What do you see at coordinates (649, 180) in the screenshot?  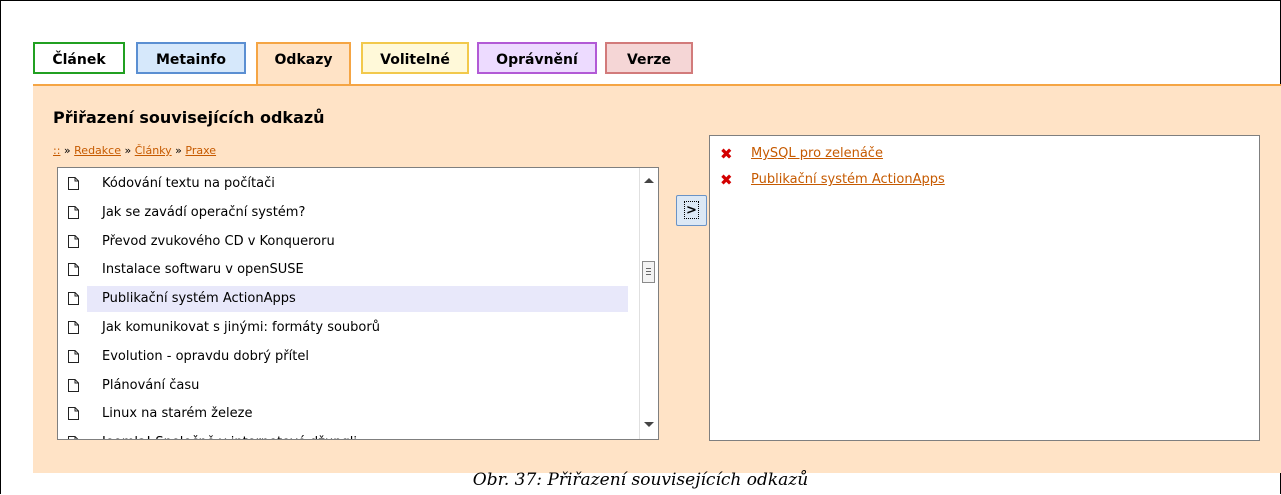 I see `scroll-up-arrow-icon` at bounding box center [649, 180].